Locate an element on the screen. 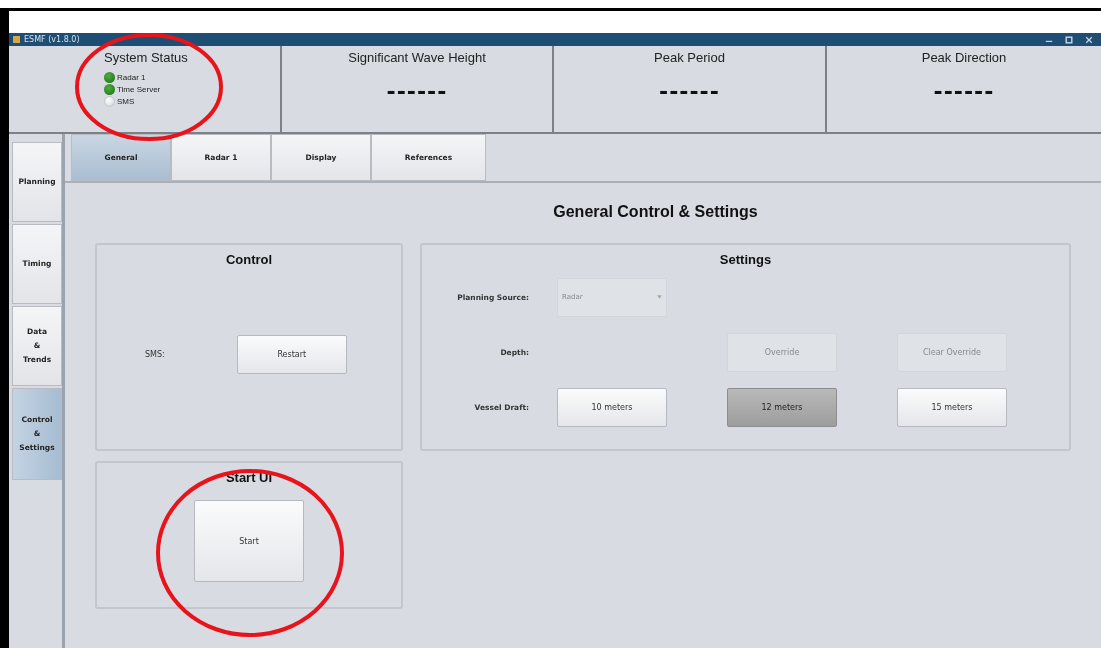 This screenshot has height=648, width=1101. page-heading: General Control & Settings is located at coordinates (655, 212).